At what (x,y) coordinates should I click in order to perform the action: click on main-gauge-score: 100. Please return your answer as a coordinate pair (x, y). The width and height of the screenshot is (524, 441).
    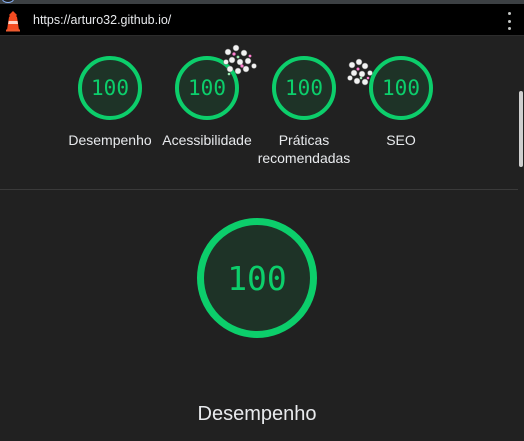
    Looking at the image, I should click on (257, 278).